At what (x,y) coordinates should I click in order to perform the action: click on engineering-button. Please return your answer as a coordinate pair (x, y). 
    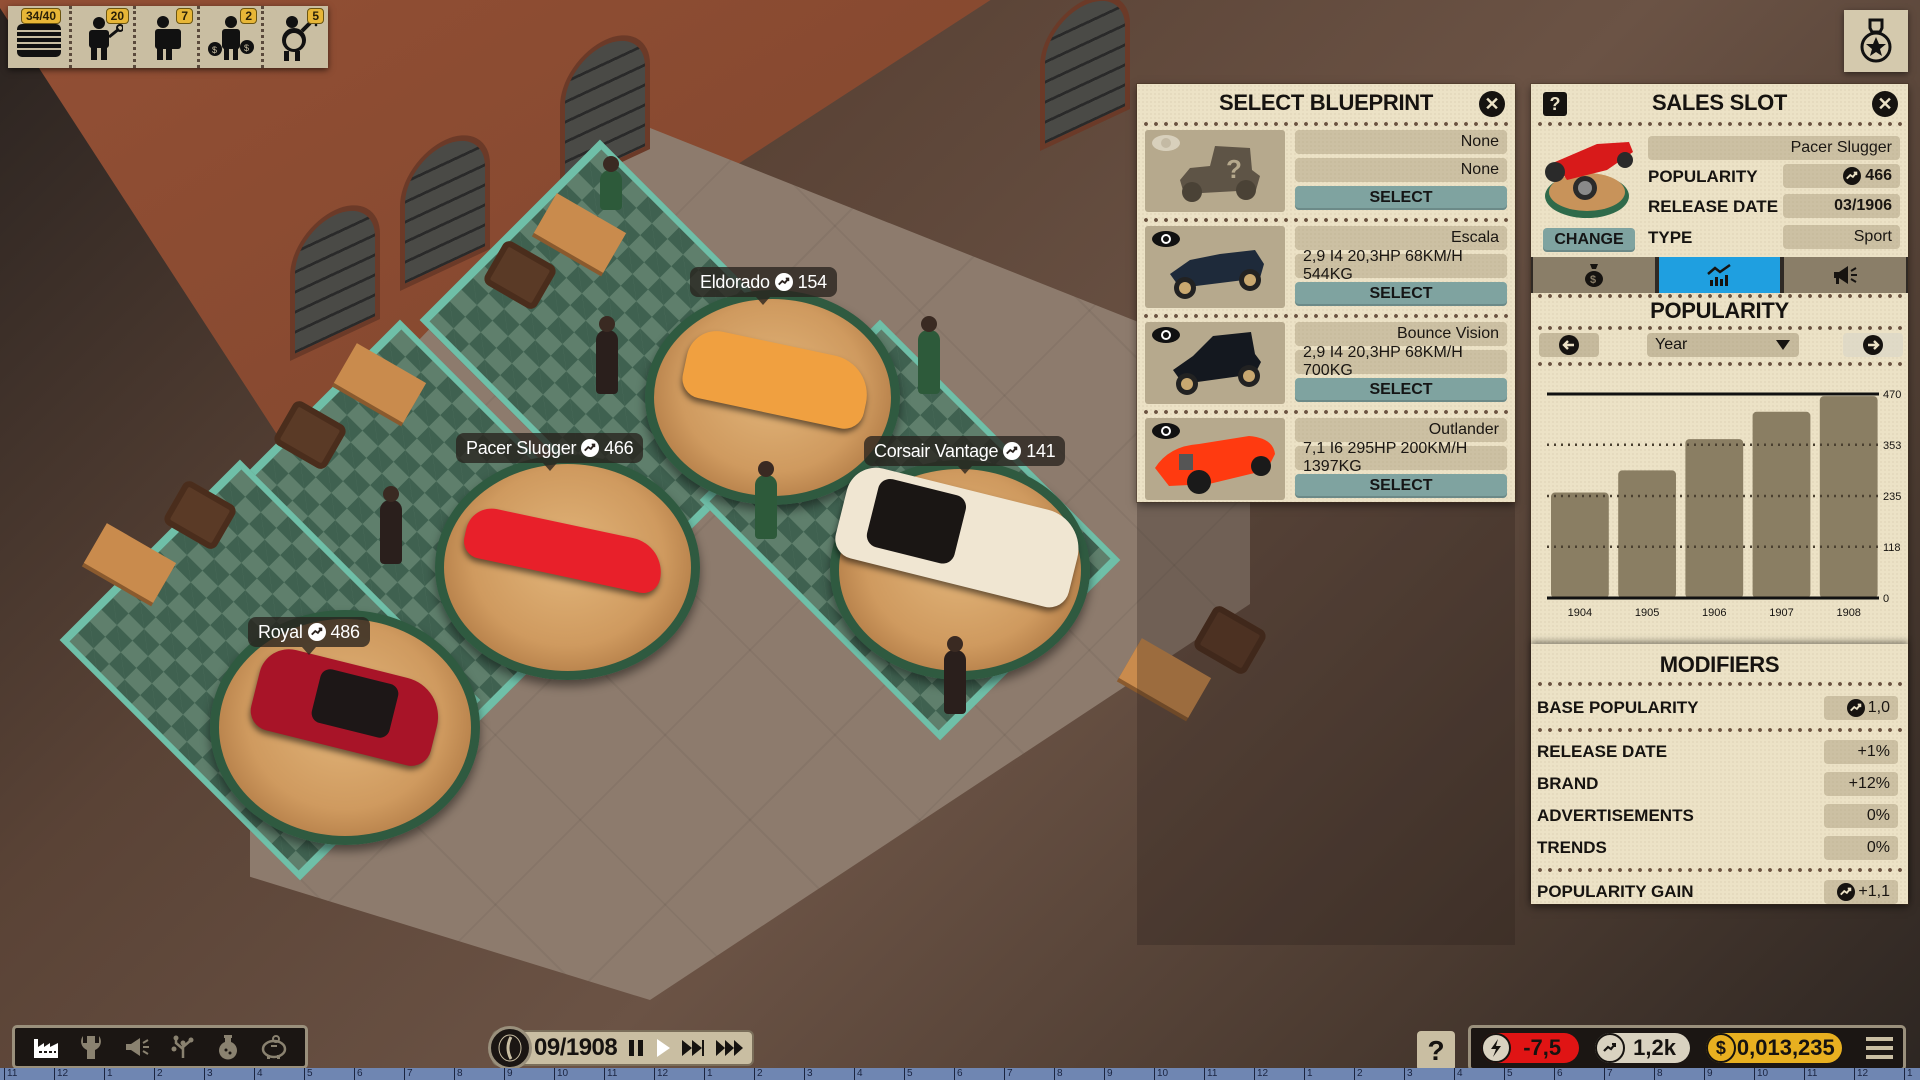
    Looking at the image, I should click on (91, 1047).